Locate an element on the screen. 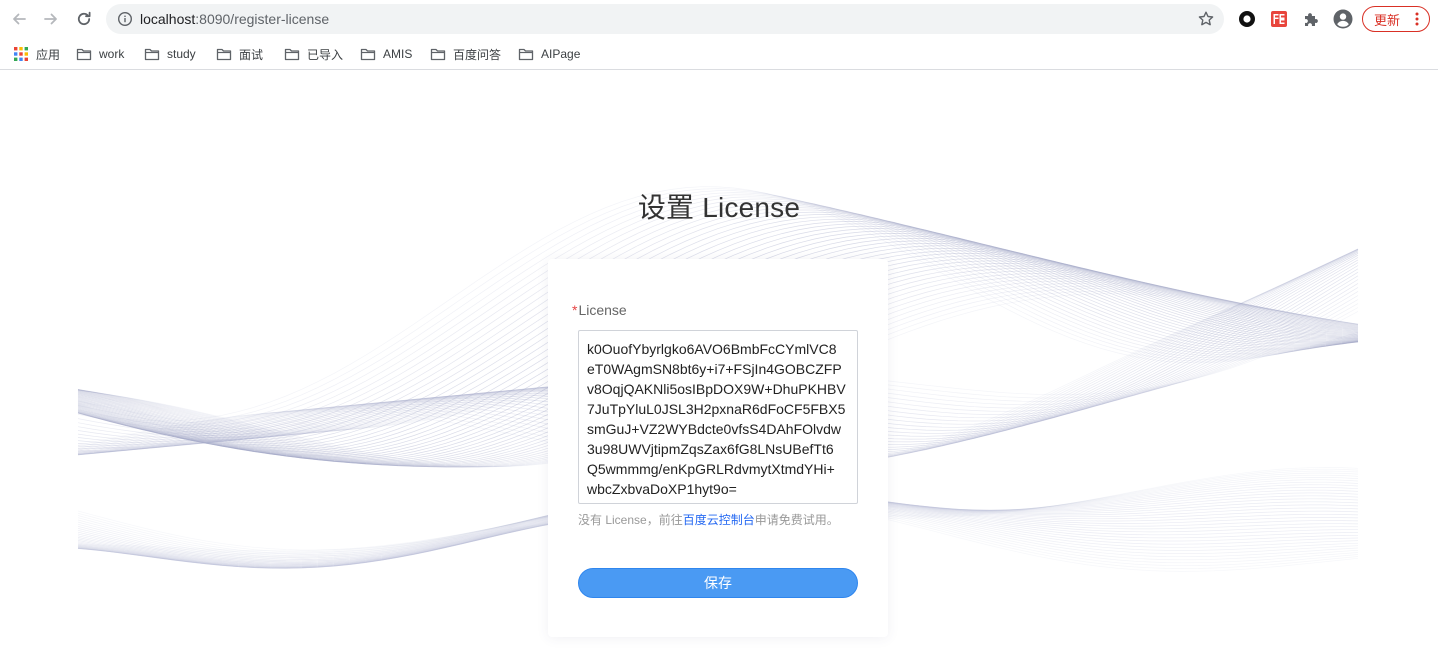  apps-grid-icon is located at coordinates (21, 54).